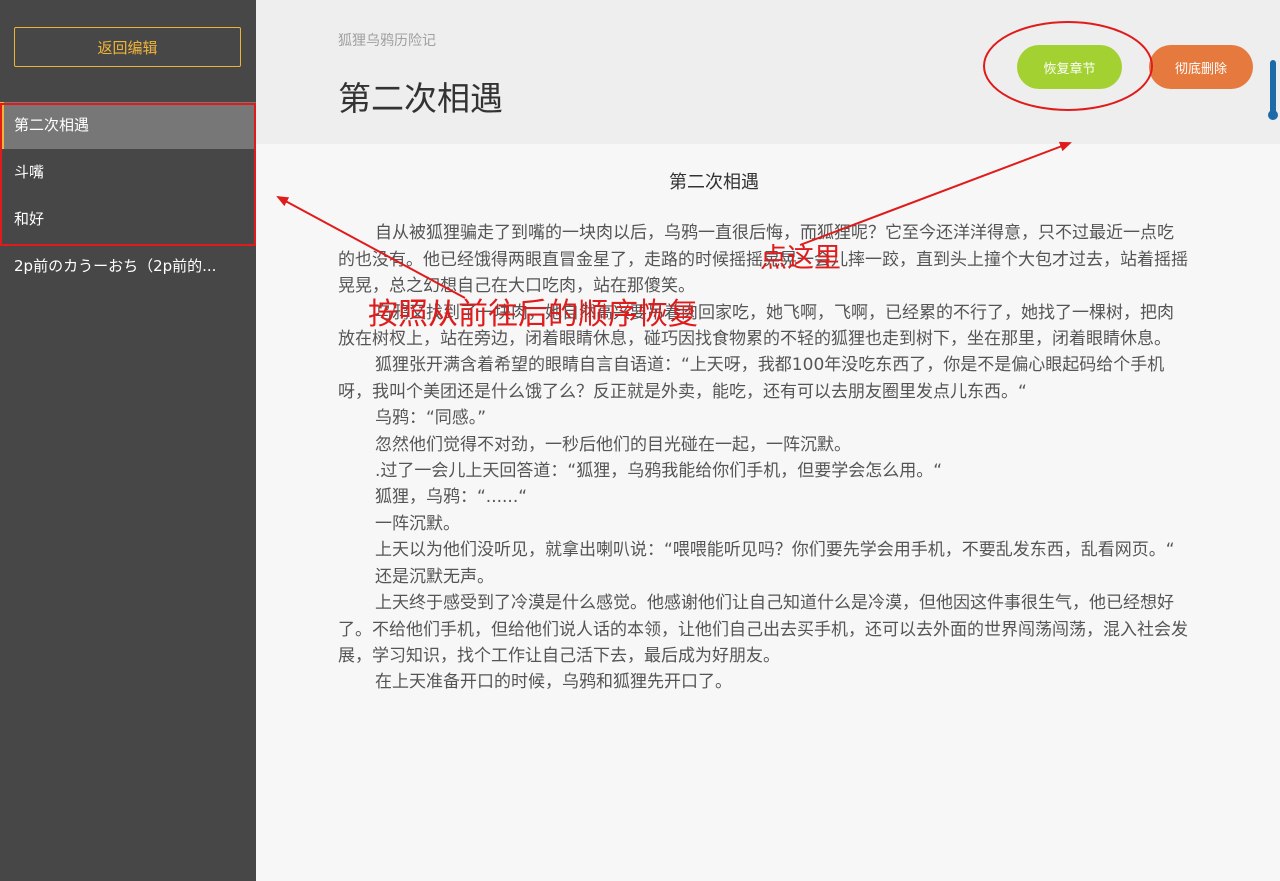 The image size is (1280, 881). Describe the element at coordinates (420, 98) in the screenshot. I see `chapter-title: 第二次相遇` at that location.